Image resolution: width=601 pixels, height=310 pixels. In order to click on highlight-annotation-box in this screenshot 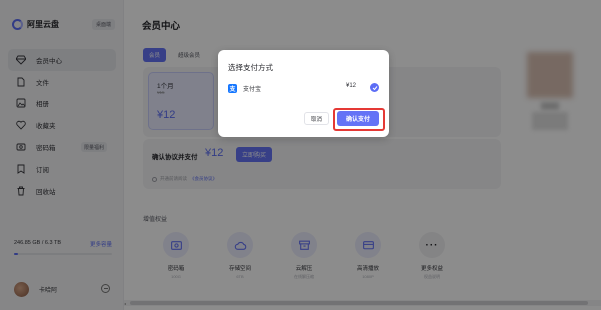, I will do `click(359, 119)`.